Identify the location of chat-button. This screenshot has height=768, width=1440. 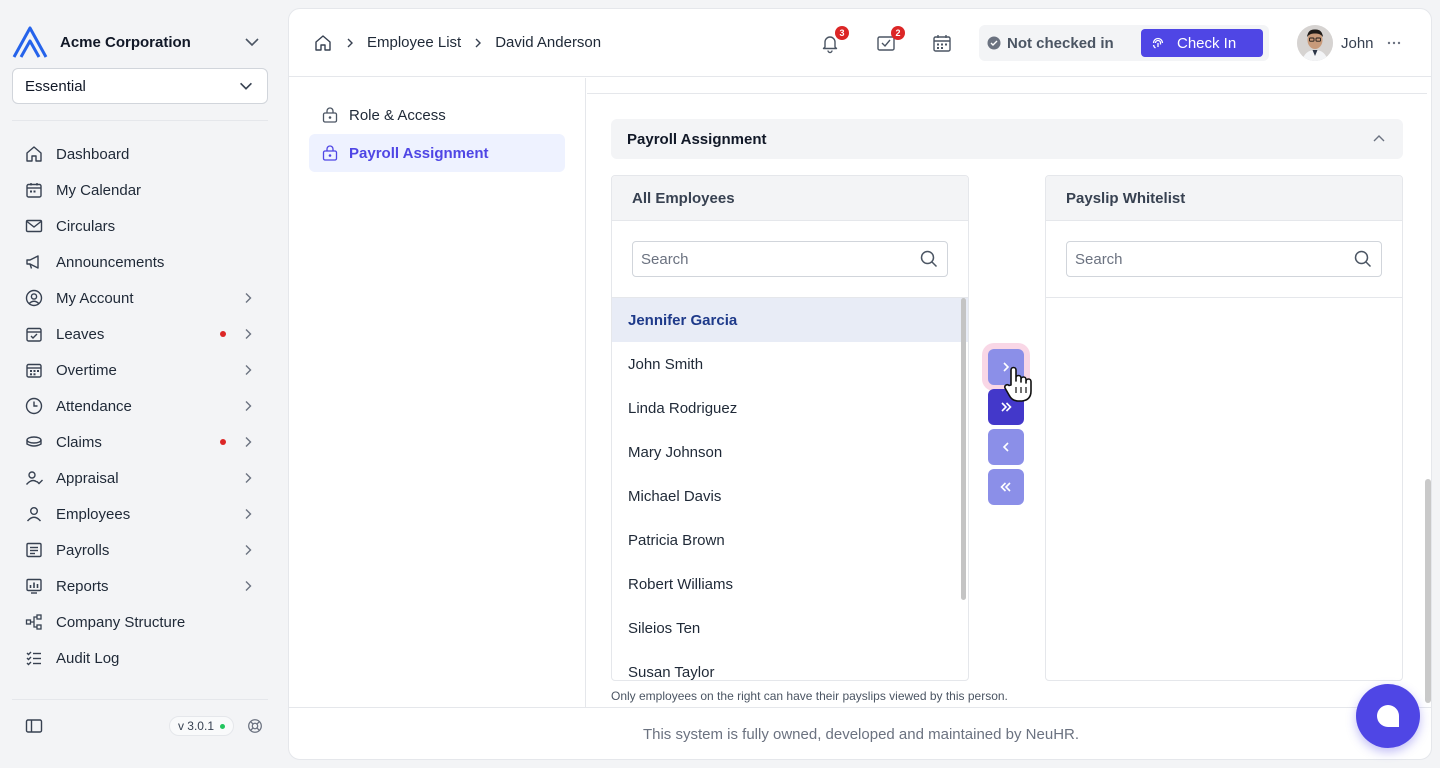
(1388, 716).